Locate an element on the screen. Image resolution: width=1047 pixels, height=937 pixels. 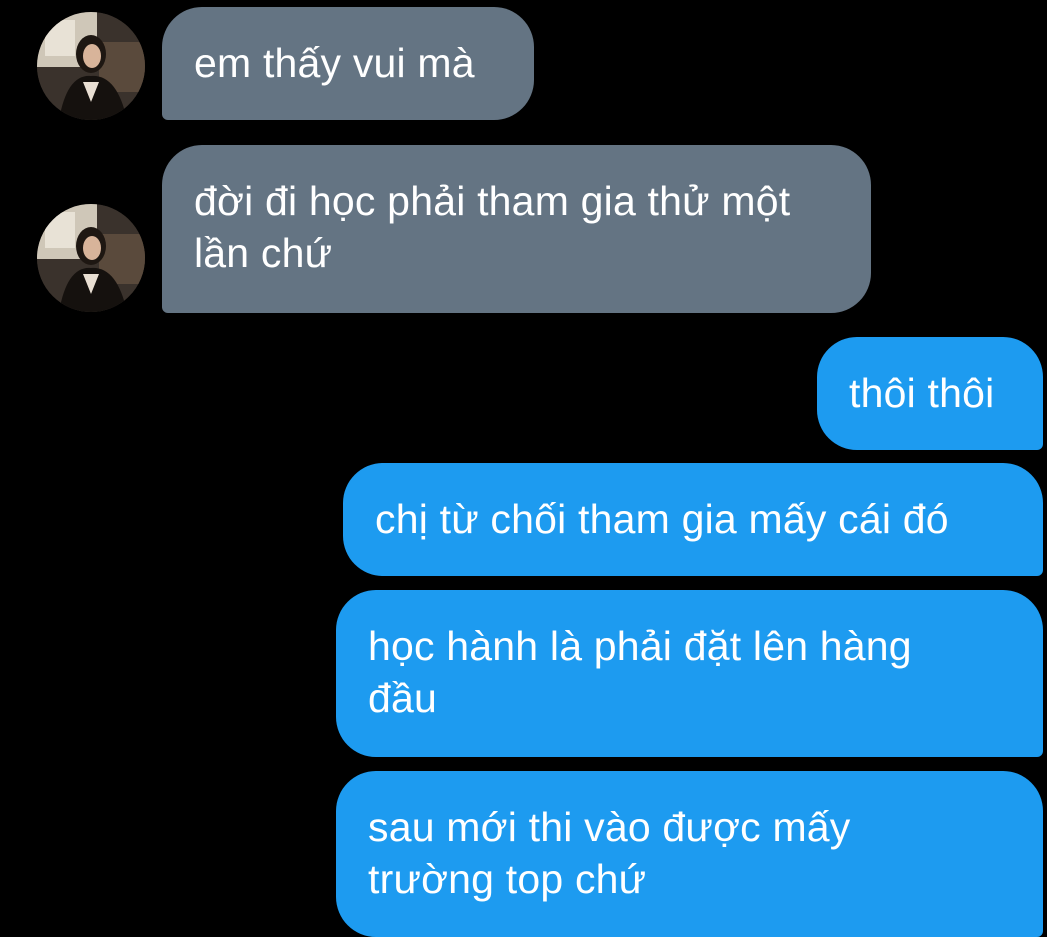
message-text: đời đi học phải tham gia thử một lần chứ is located at coordinates (492, 227).